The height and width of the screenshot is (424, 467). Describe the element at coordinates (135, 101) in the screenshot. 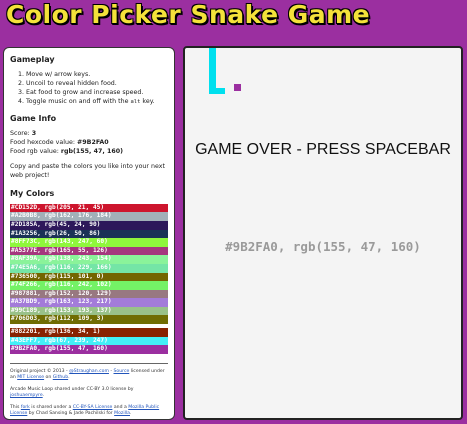

I see `music-key: alt` at that location.